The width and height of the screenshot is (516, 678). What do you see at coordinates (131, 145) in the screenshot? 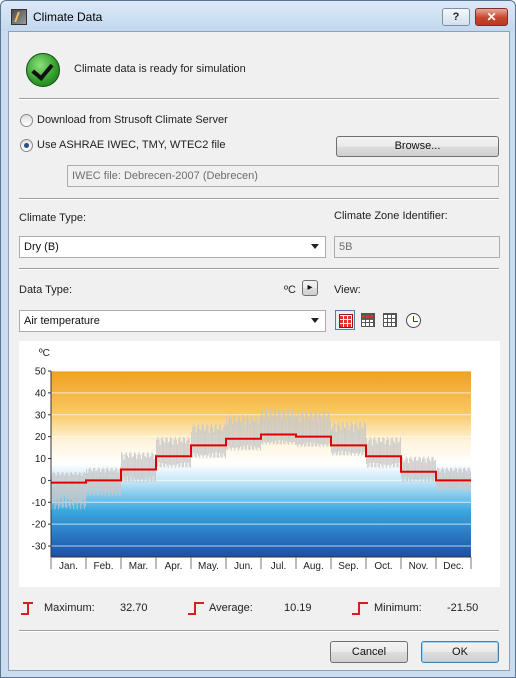
I see `radio-file-label: Use ASHRAE IWEC, TMY, WTEC2 file` at bounding box center [131, 145].